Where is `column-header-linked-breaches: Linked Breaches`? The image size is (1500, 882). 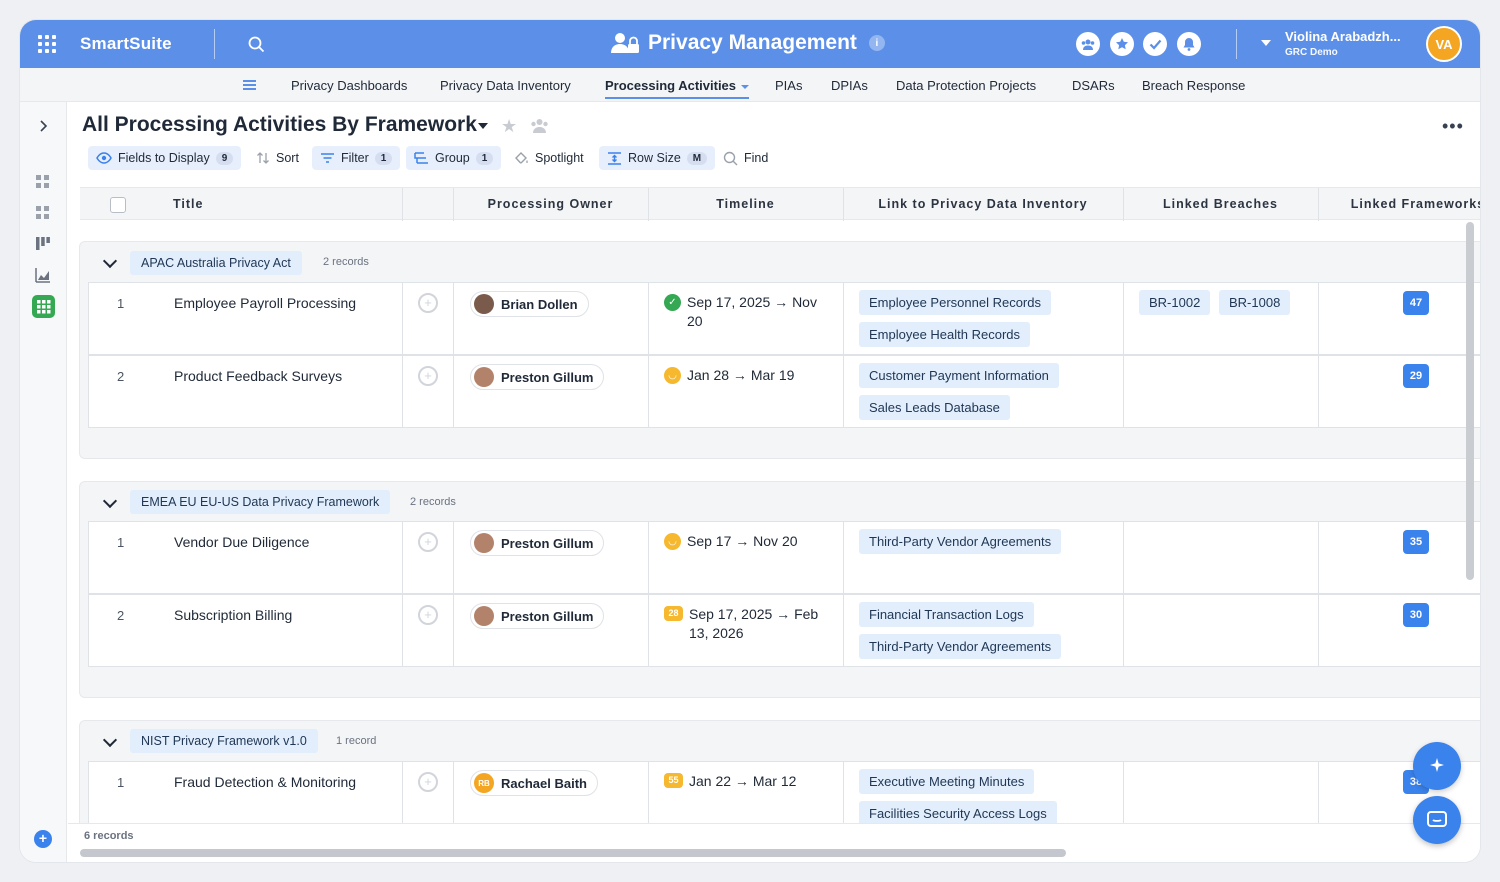 column-header-linked-breaches: Linked Breaches is located at coordinates (1220, 204).